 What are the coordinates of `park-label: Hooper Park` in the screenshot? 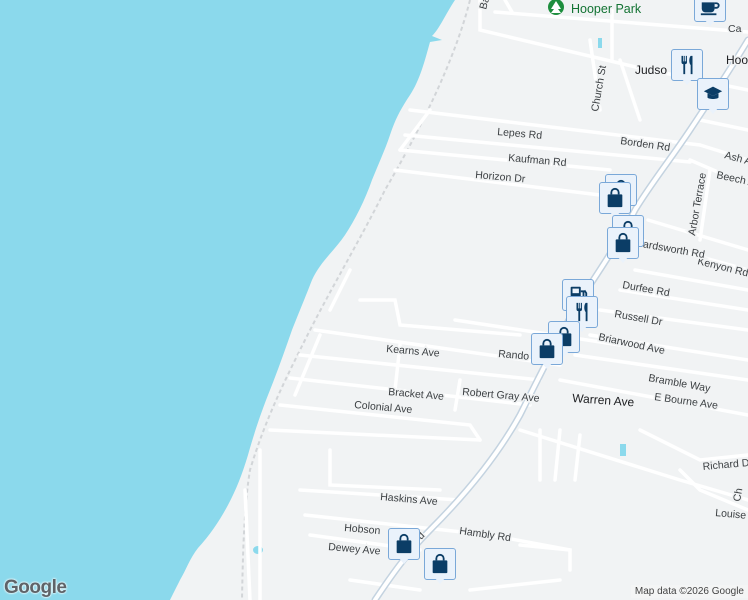 It's located at (606, 9).